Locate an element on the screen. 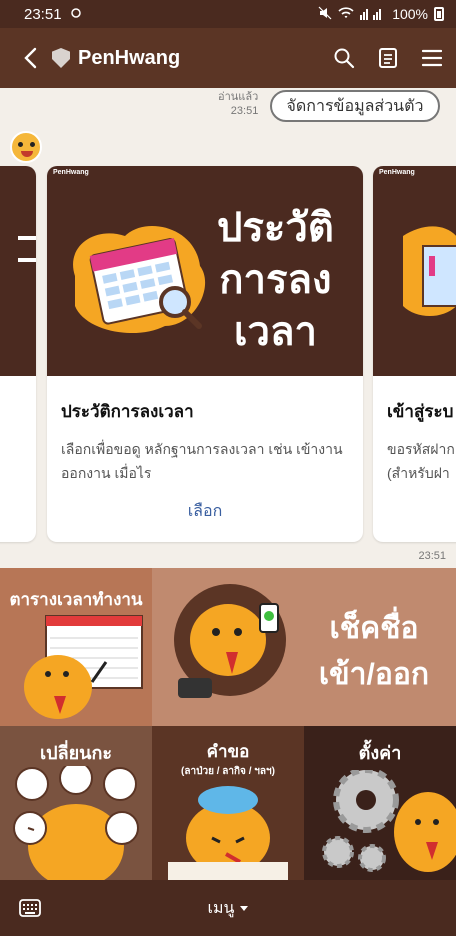 Image resolution: width=456 pixels, height=936 pixels. card-select-button: เลือก is located at coordinates (205, 511).